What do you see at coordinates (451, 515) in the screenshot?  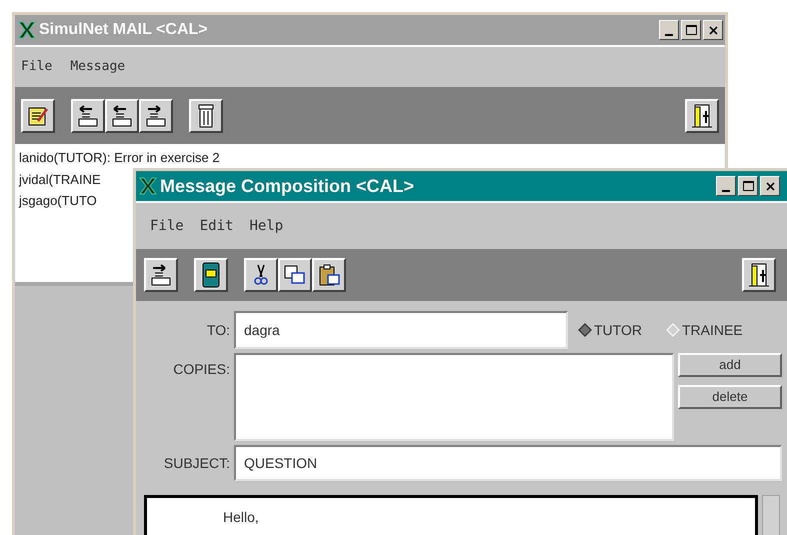 I see `message-body-field: Hello,` at bounding box center [451, 515].